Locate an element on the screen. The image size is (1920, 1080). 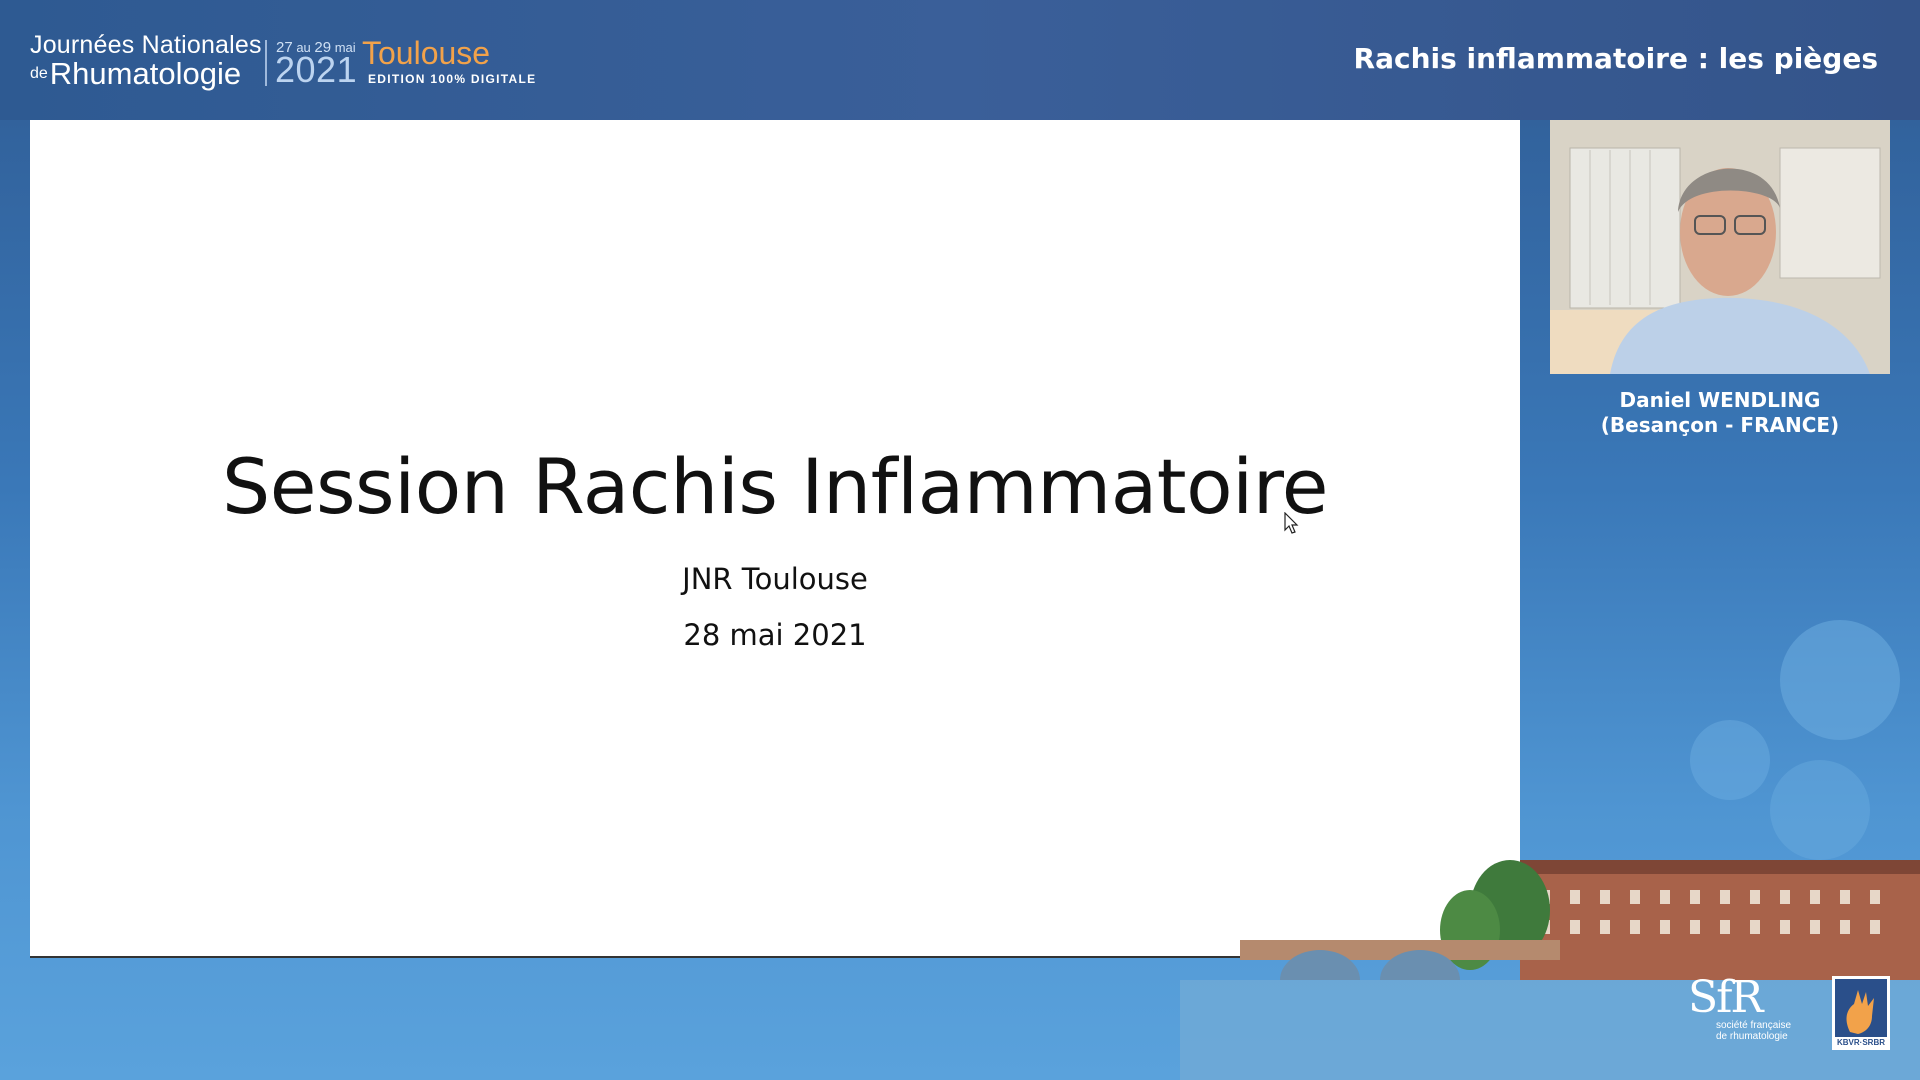
decorative-shapes is located at coordinates (1795, 740).